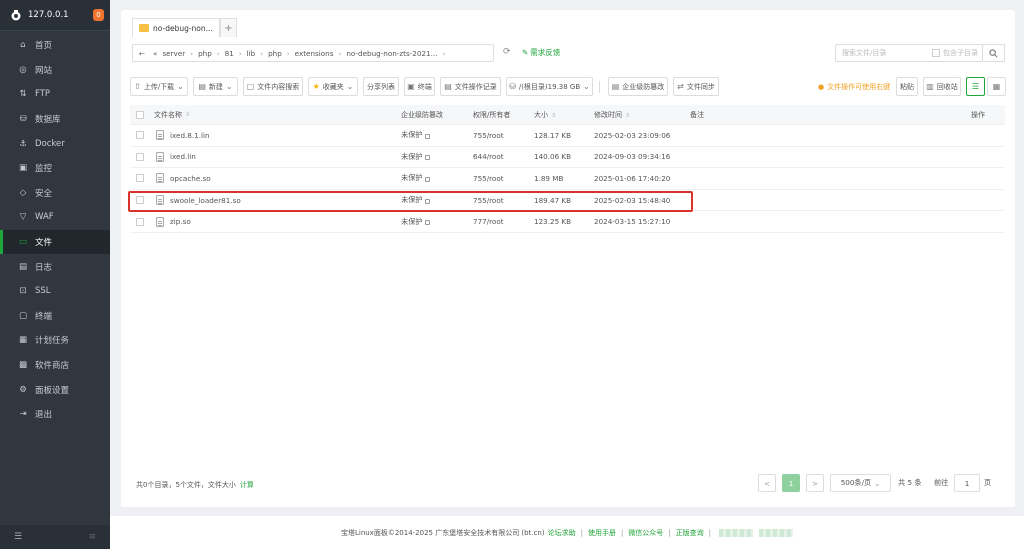  What do you see at coordinates (23, 291) in the screenshot?
I see `ssl-icon: ⊡` at bounding box center [23, 291].